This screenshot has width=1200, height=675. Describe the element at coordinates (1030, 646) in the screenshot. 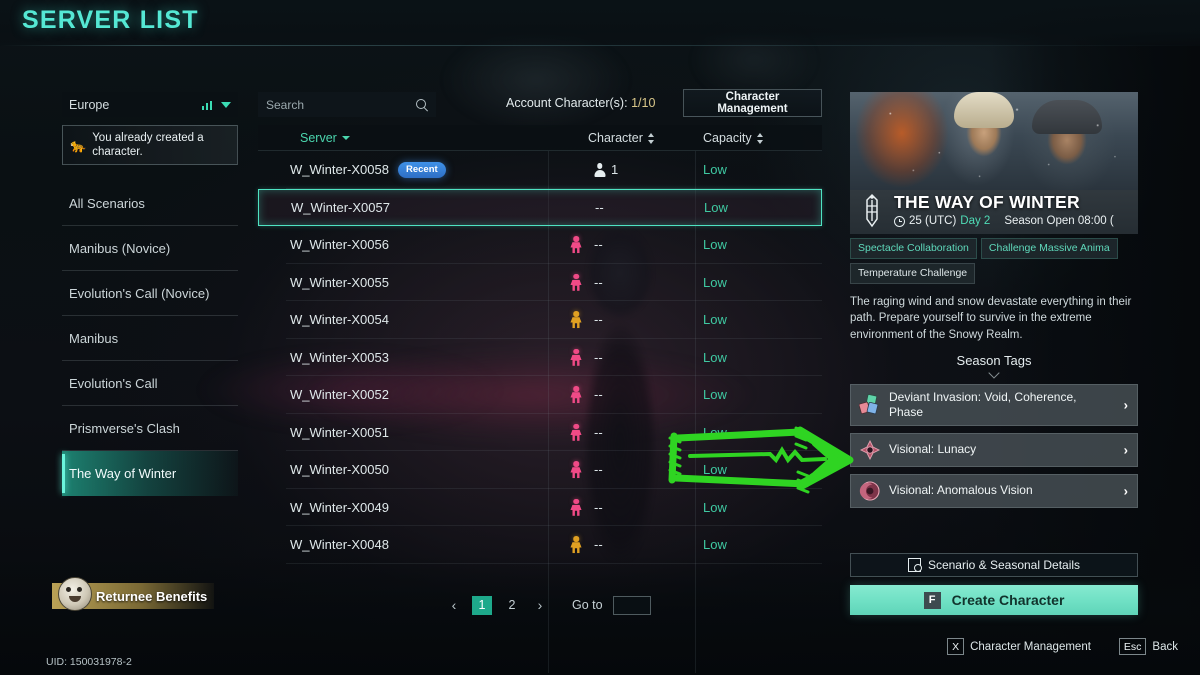

I see `hint-label: Character Management` at that location.